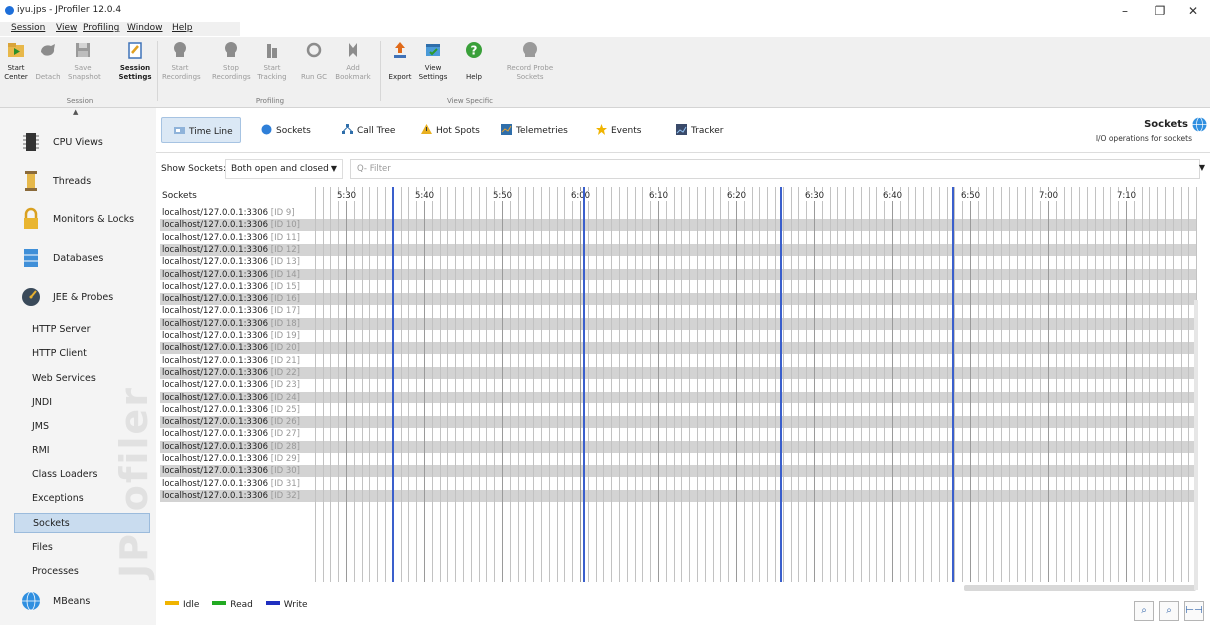 The width and height of the screenshot is (1210, 625). I want to click on sidebar-item-jms: JMS, so click(82, 427).